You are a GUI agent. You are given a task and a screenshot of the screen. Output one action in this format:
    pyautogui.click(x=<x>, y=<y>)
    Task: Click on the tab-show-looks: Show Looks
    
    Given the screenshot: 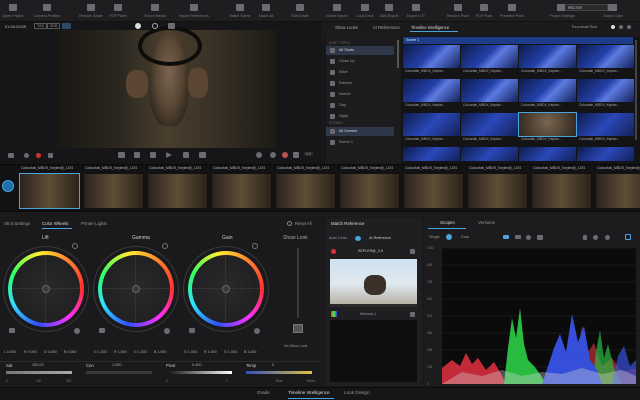 What is the action you would take?
    pyautogui.click(x=346, y=27)
    